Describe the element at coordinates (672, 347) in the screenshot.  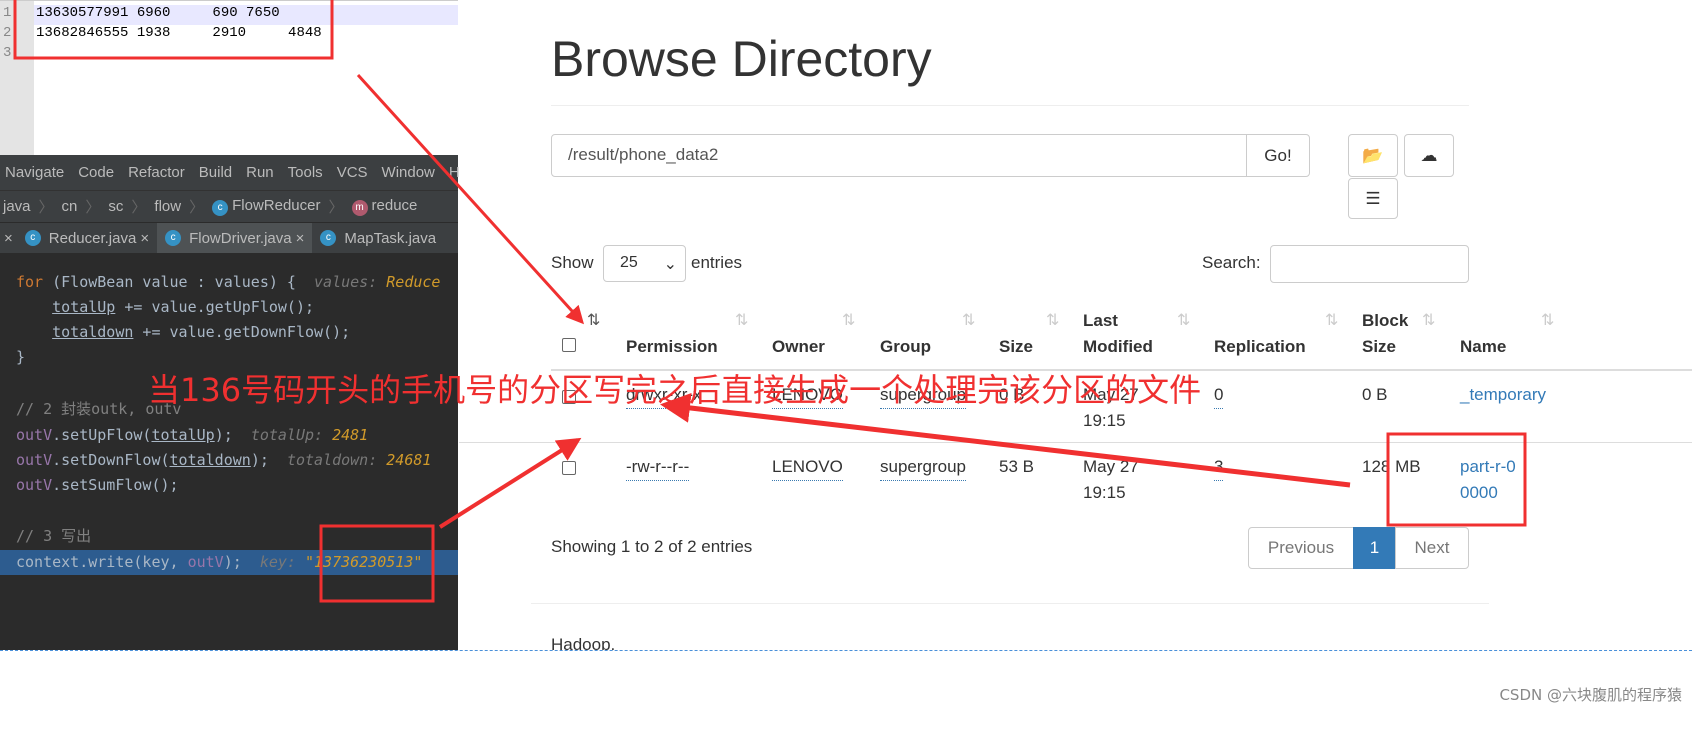
I see `col-permission: Permission` at that location.